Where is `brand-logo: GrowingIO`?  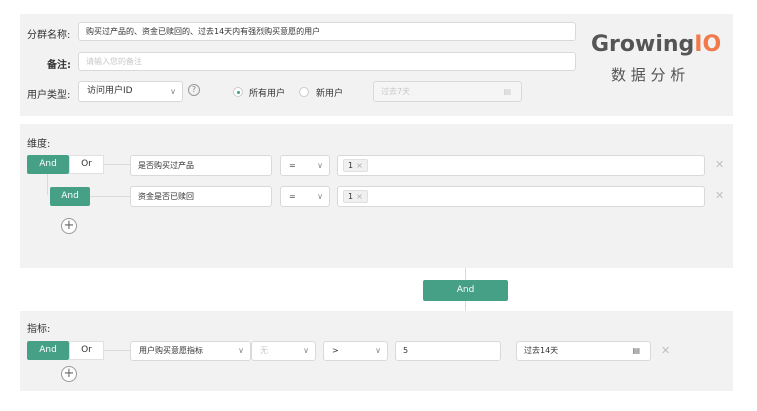 brand-logo: GrowingIO is located at coordinates (656, 44).